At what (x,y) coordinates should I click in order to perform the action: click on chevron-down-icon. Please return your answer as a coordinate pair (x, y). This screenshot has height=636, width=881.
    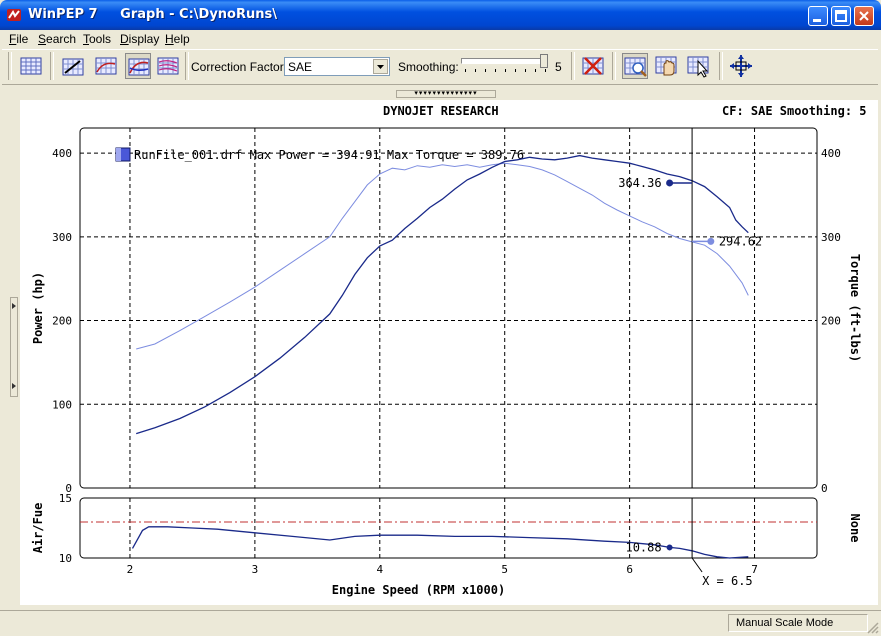
    Looking at the image, I should click on (380, 67).